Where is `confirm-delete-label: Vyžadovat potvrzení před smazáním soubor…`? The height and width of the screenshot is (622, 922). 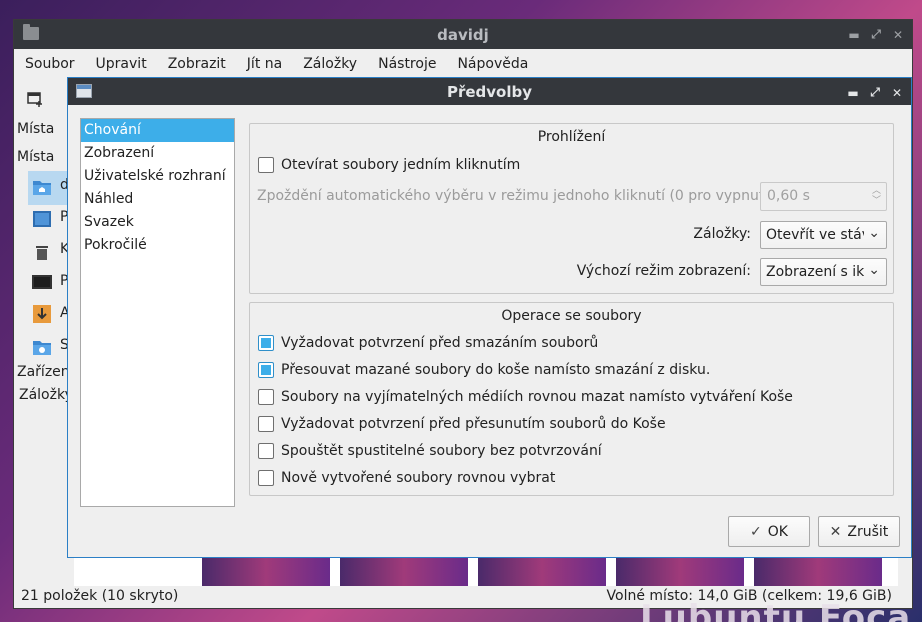 confirm-delete-label: Vyžadovat potvrzení před smazáním soubor… is located at coordinates (440, 343).